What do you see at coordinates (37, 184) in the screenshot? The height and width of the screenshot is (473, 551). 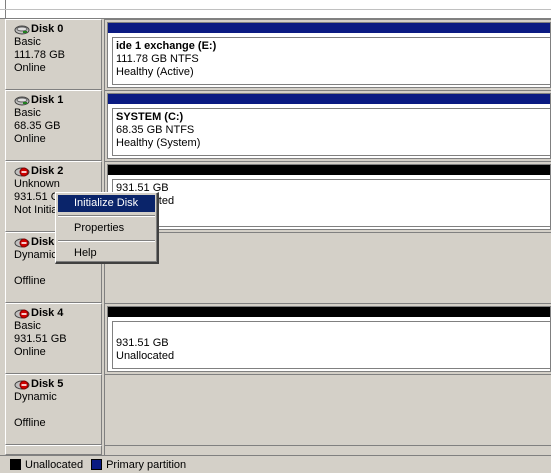 I see `disk-type: Unknown` at bounding box center [37, 184].